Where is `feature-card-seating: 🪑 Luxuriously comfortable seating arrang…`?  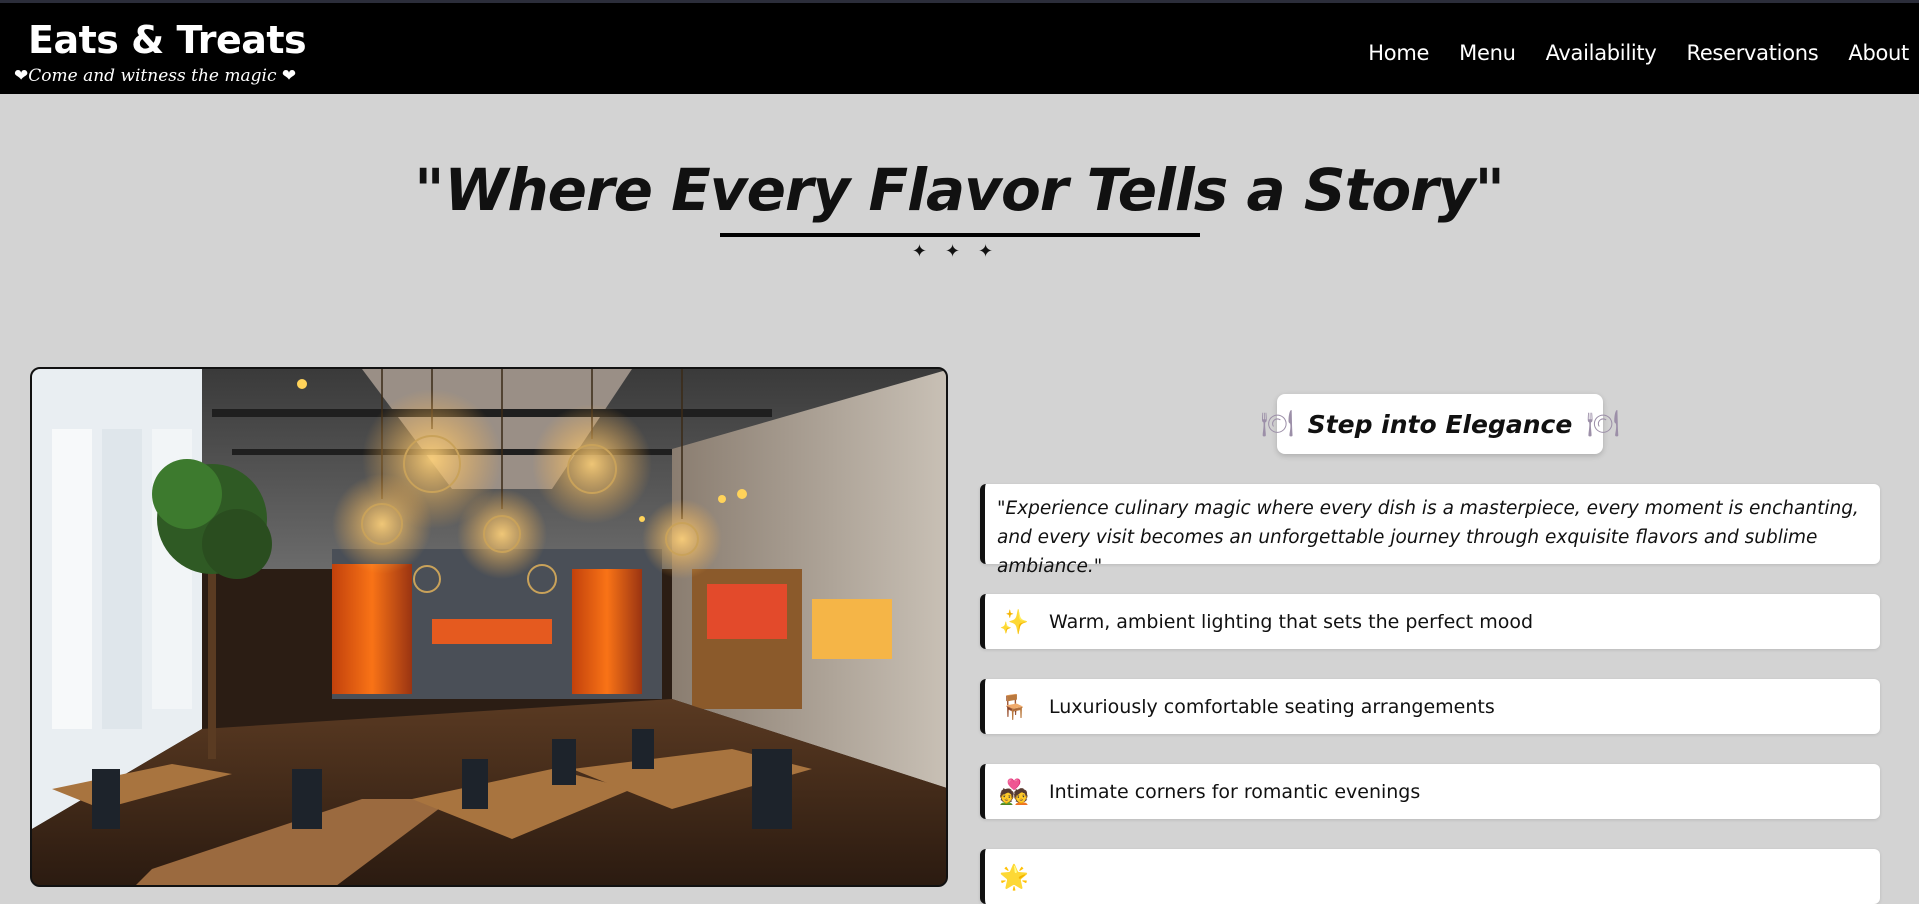 feature-card-seating: 🪑 Luxuriously comfortable seating arrang… is located at coordinates (1430, 706).